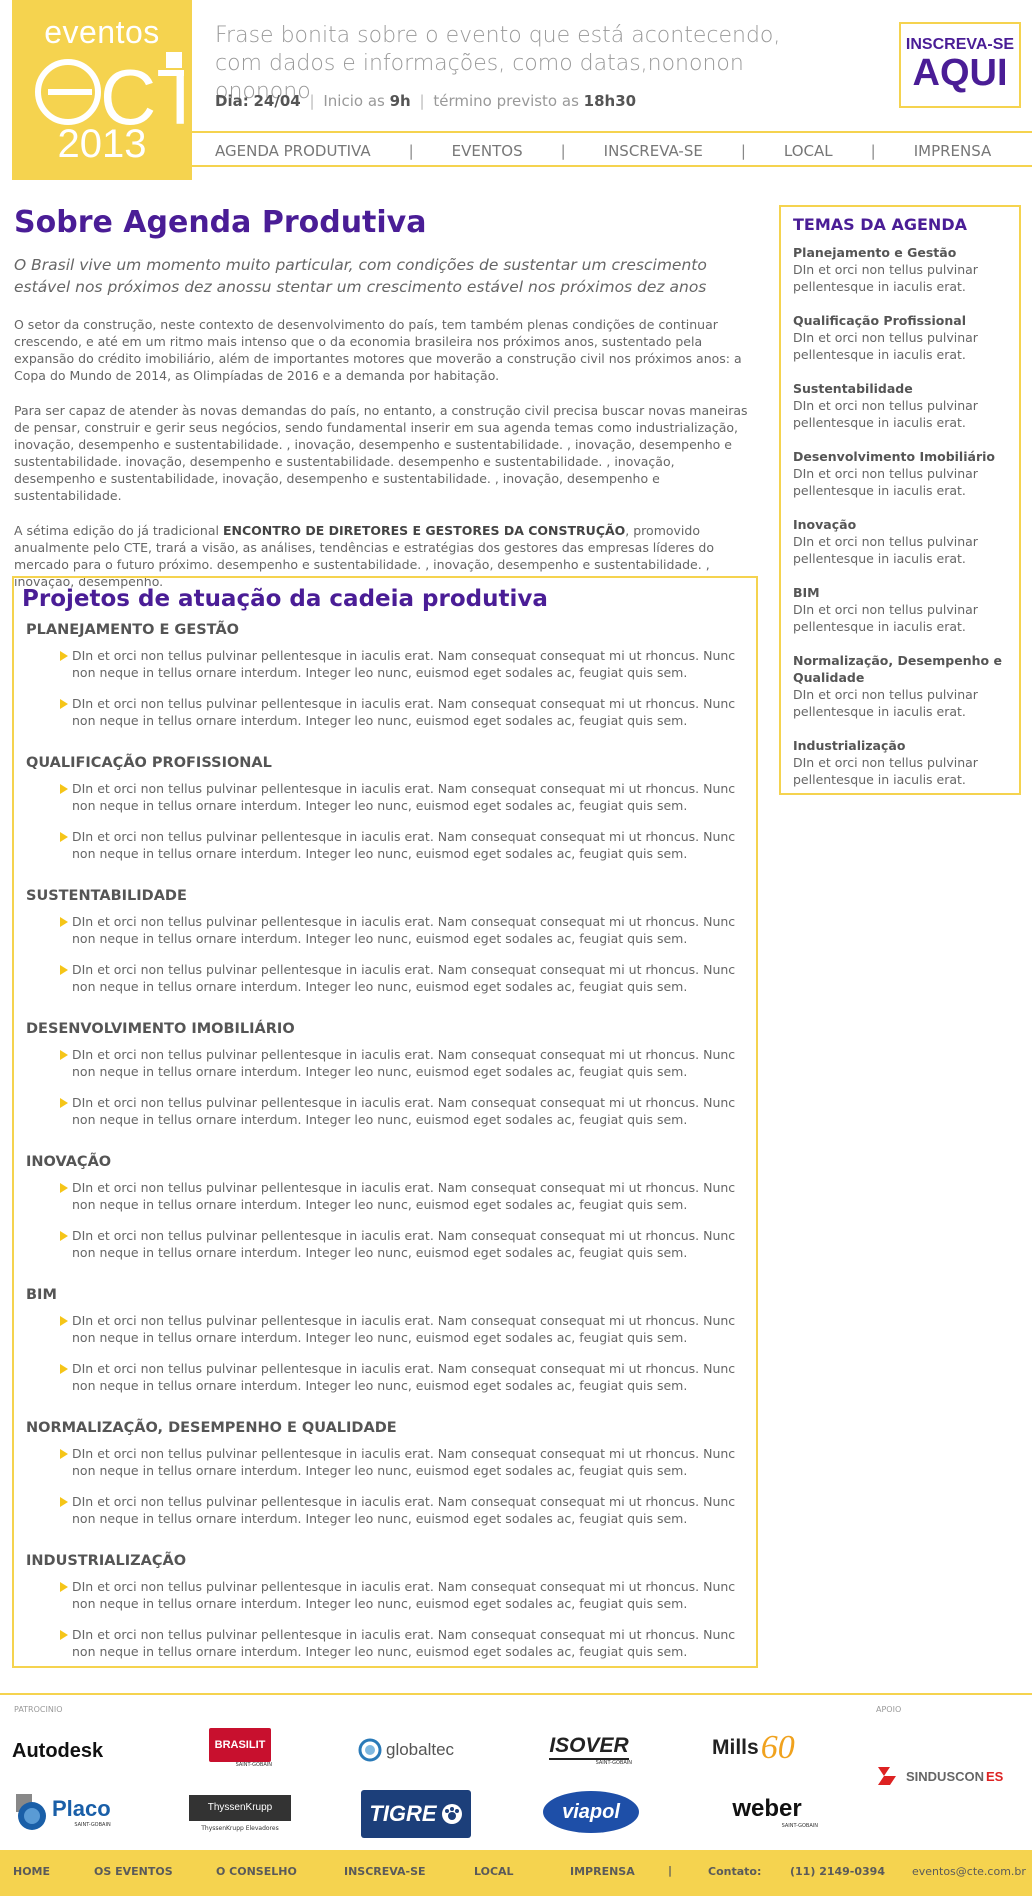 The width and height of the screenshot is (1032, 1896). I want to click on sponsors-divider, so click(516, 1694).